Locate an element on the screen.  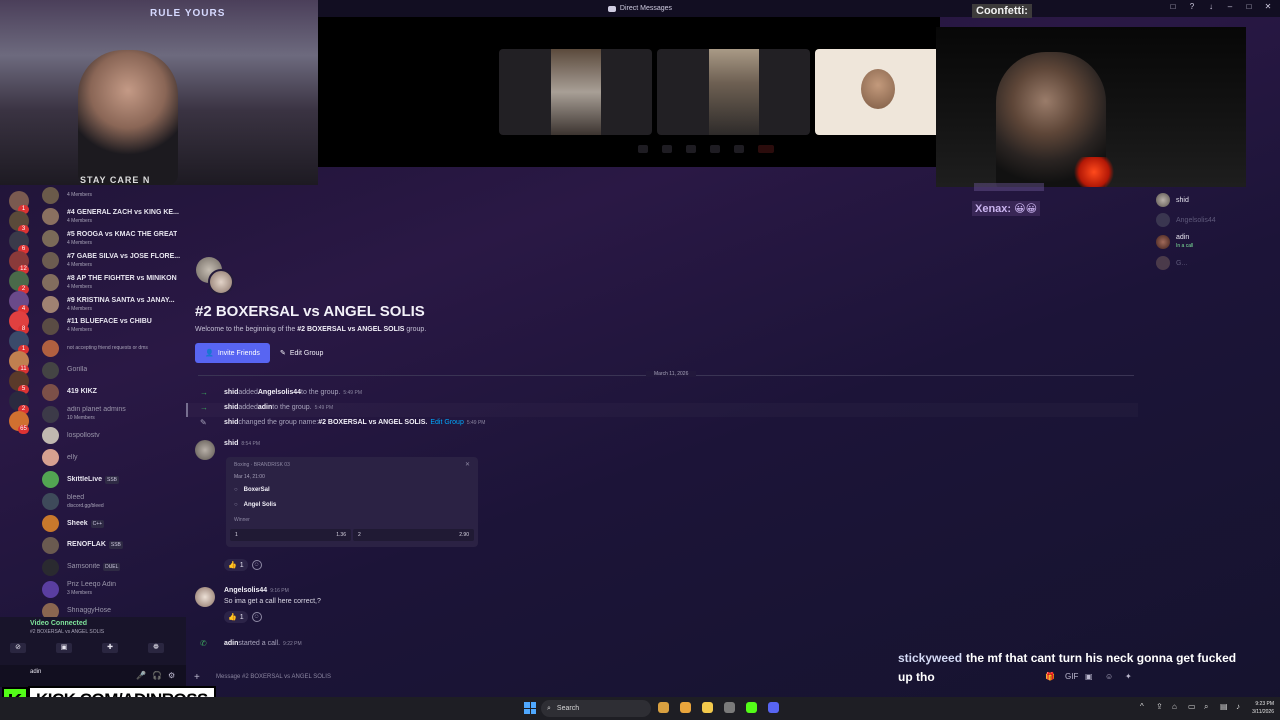
tray-icon: ⌂ is located at coordinates (1176, 707).